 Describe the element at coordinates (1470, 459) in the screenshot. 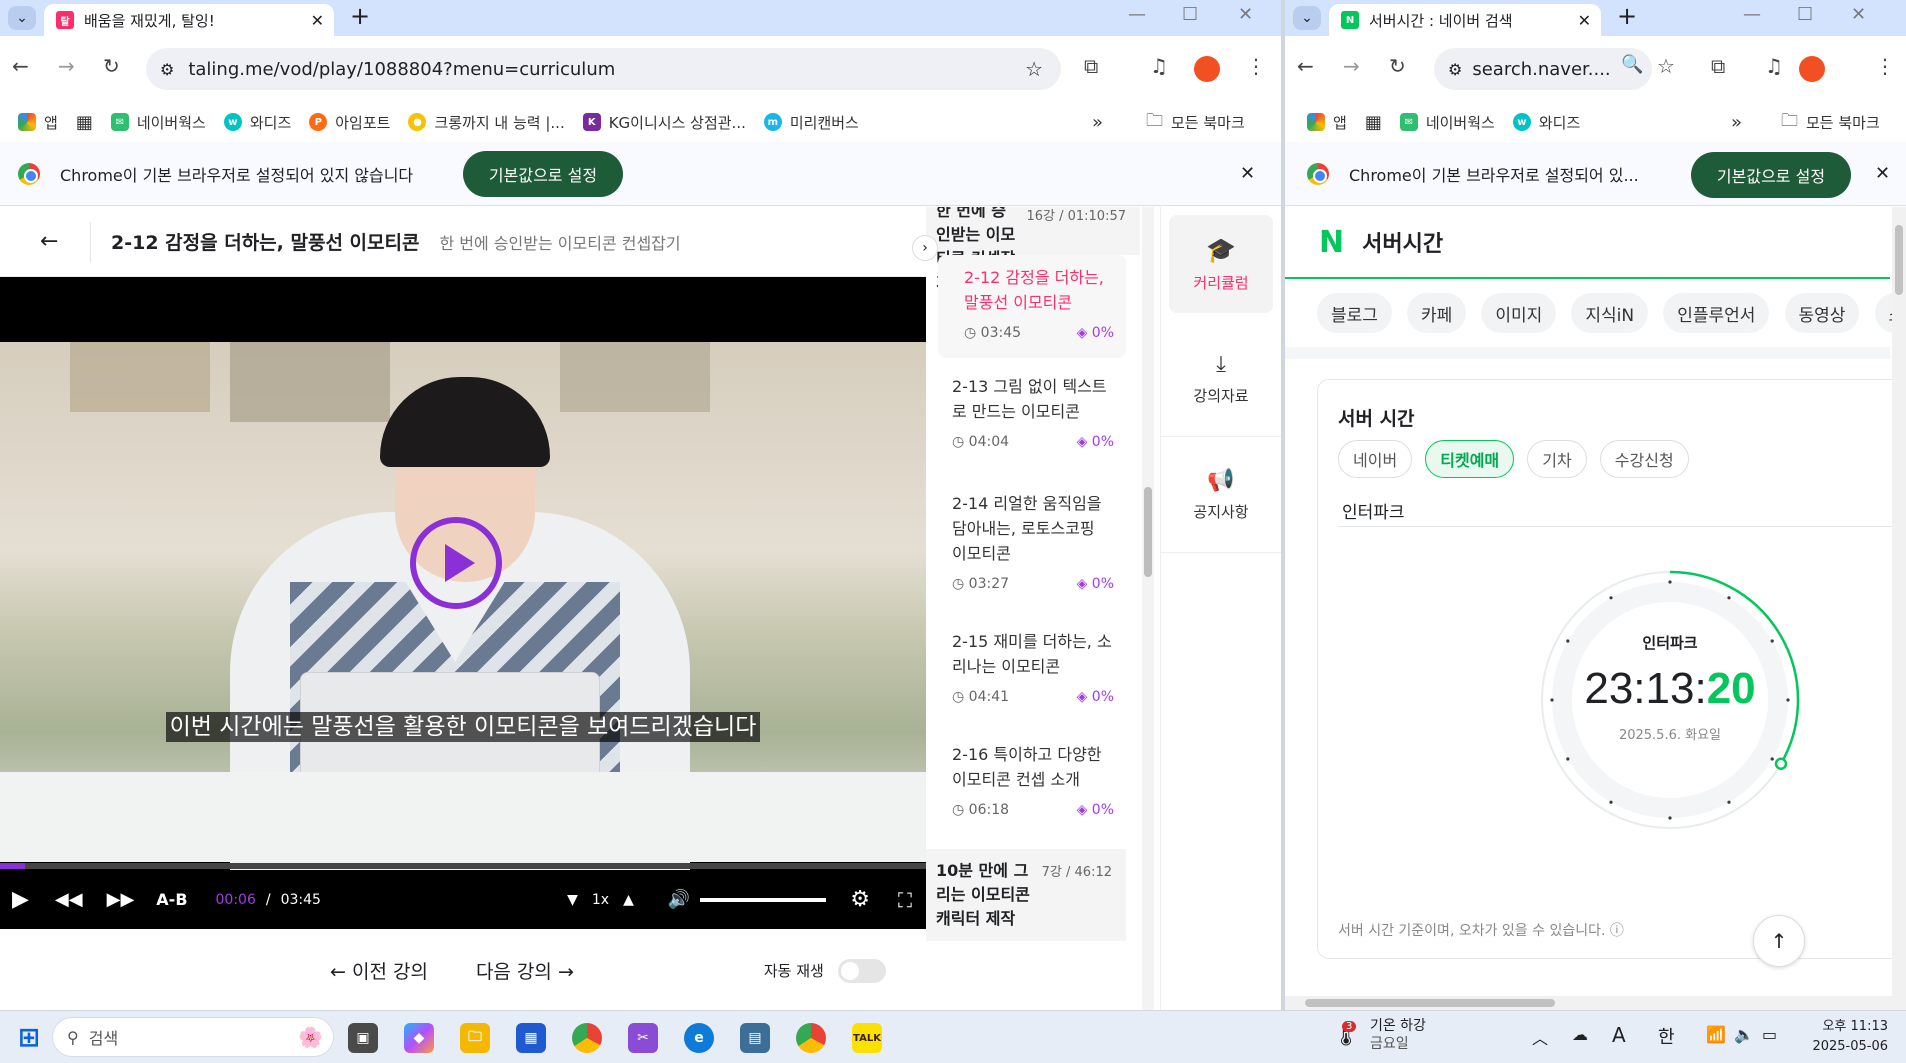

I see `filter-ticket: 티켓예매` at that location.